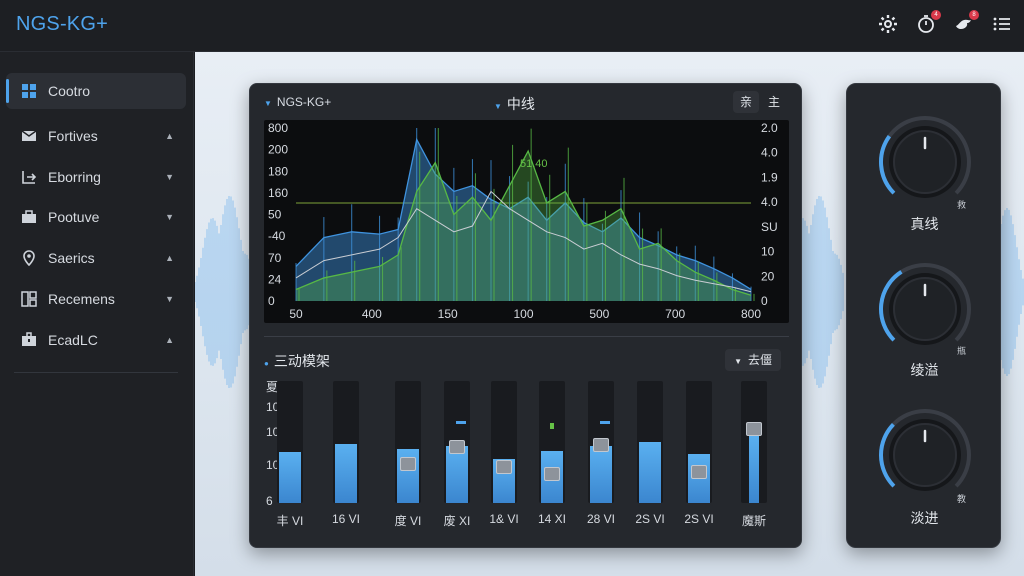  What do you see at coordinates (29, 258) in the screenshot?
I see `location-pin-icon` at bounding box center [29, 258].